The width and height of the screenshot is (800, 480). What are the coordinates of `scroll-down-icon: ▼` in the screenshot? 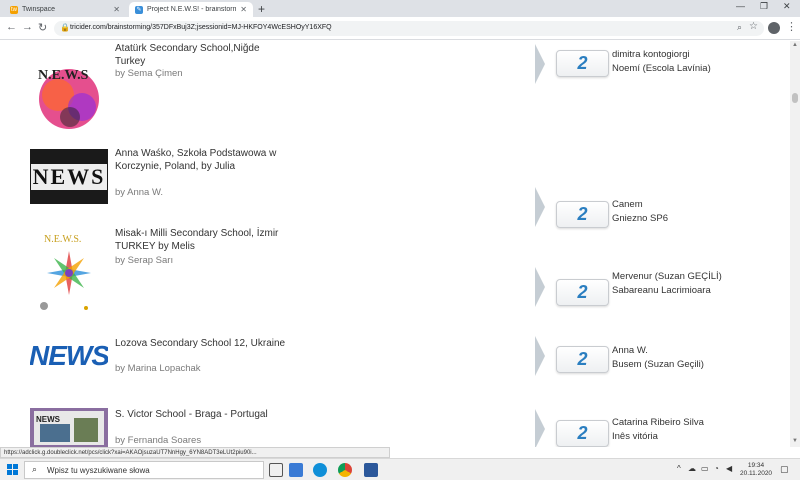 It's located at (795, 441).